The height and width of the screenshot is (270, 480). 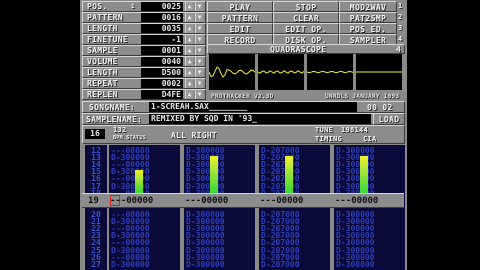 I want to click on samplename-field: REMIXED BY SQD IN '93_, so click(x=260, y=119).